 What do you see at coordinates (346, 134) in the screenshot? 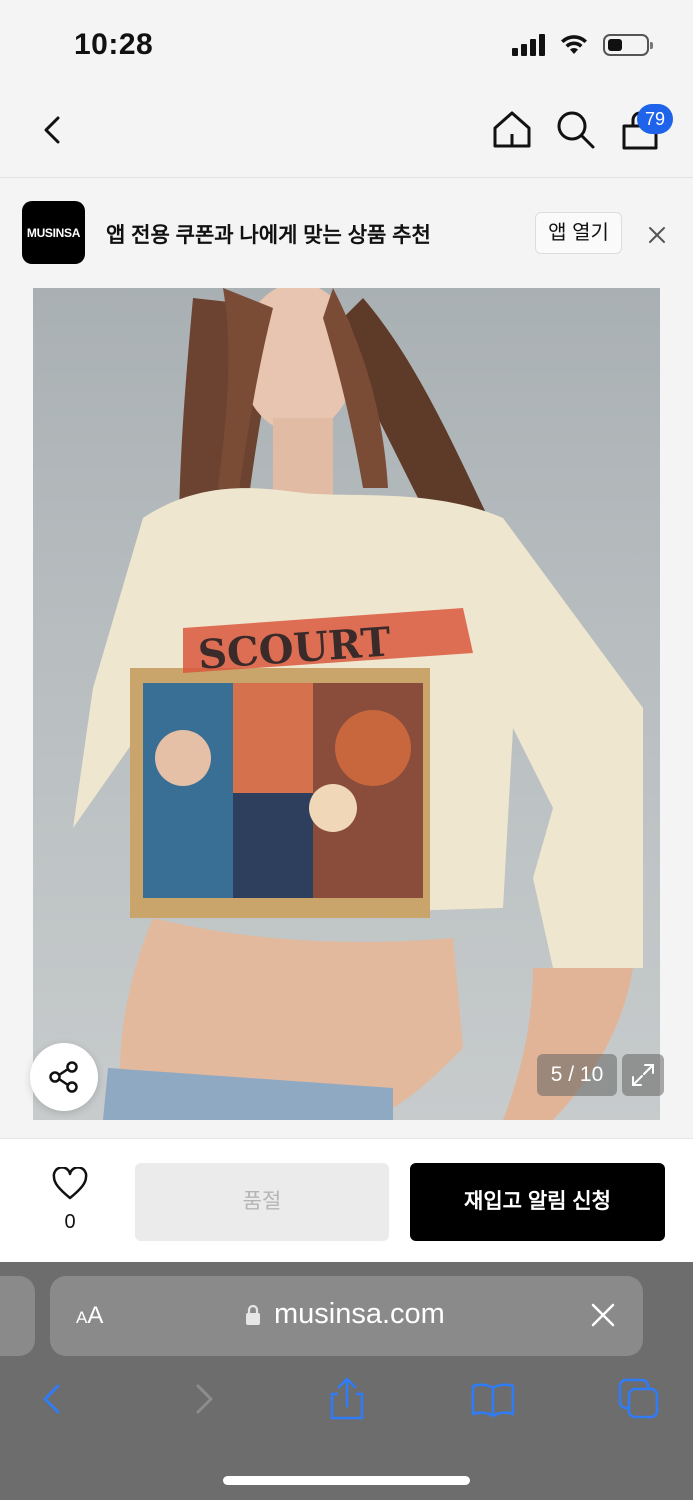
I see `top-navigation` at bounding box center [346, 134].